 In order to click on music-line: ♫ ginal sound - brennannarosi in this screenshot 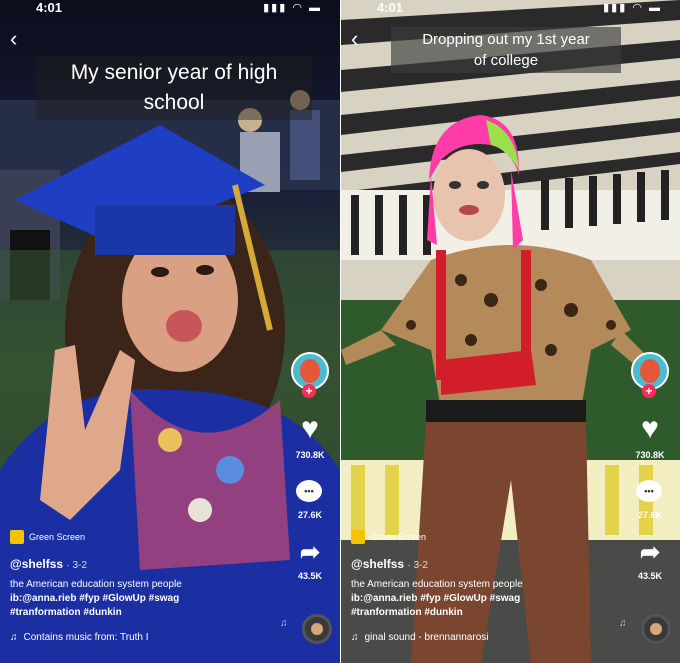, I will do `click(419, 637)`.